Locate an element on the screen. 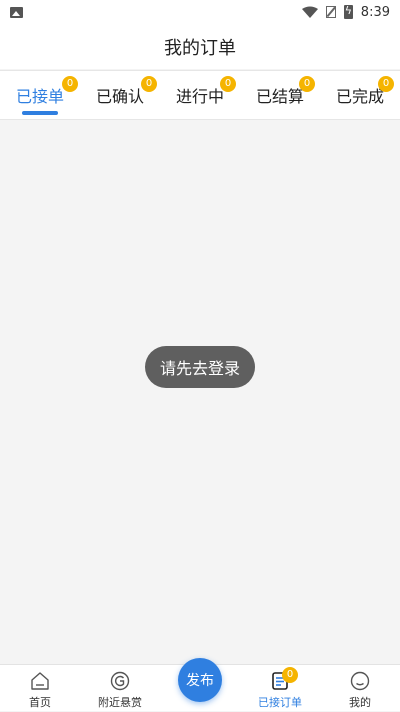  tab-label: 已结算 is located at coordinates (279, 96).